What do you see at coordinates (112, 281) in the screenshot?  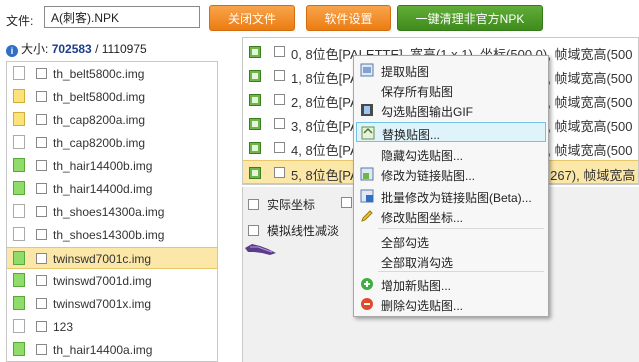 I see `img-list-item: twinswd7001d.img` at bounding box center [112, 281].